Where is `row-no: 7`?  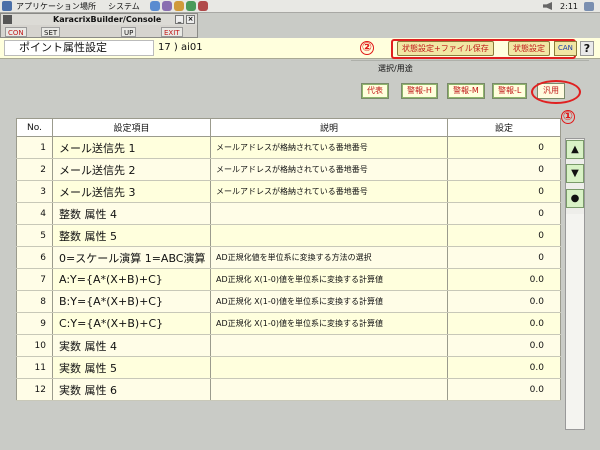
row-no: 7 is located at coordinates (34, 279).